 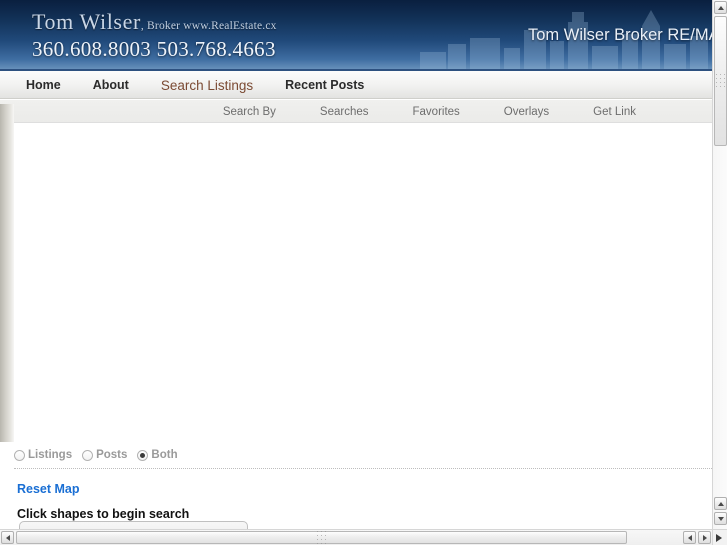 I want to click on radio-option-listings: Listings, so click(x=43, y=455).